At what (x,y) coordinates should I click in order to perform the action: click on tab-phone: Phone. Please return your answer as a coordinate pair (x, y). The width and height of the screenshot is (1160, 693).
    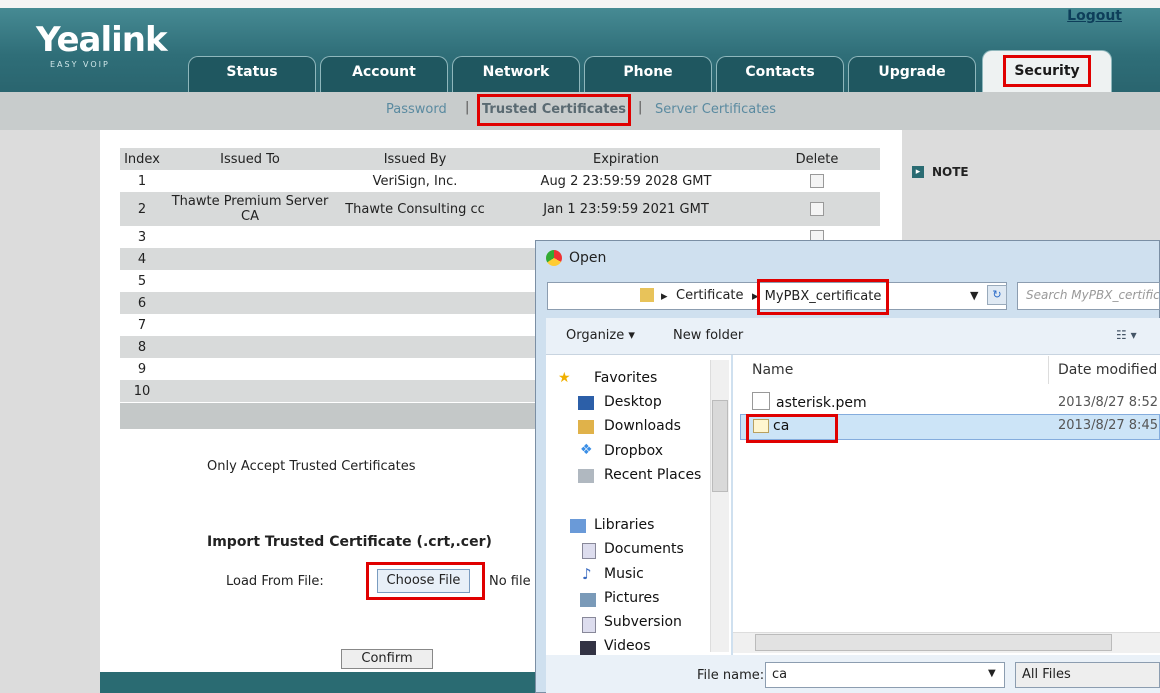
    Looking at the image, I should click on (648, 74).